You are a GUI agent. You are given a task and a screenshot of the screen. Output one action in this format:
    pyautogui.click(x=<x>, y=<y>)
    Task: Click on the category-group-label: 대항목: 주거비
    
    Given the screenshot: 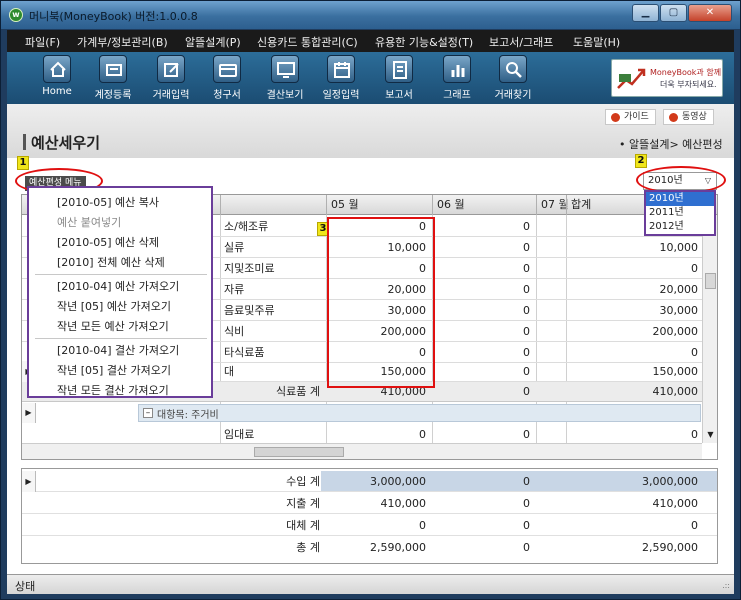 What is the action you would take?
    pyautogui.click(x=188, y=415)
    